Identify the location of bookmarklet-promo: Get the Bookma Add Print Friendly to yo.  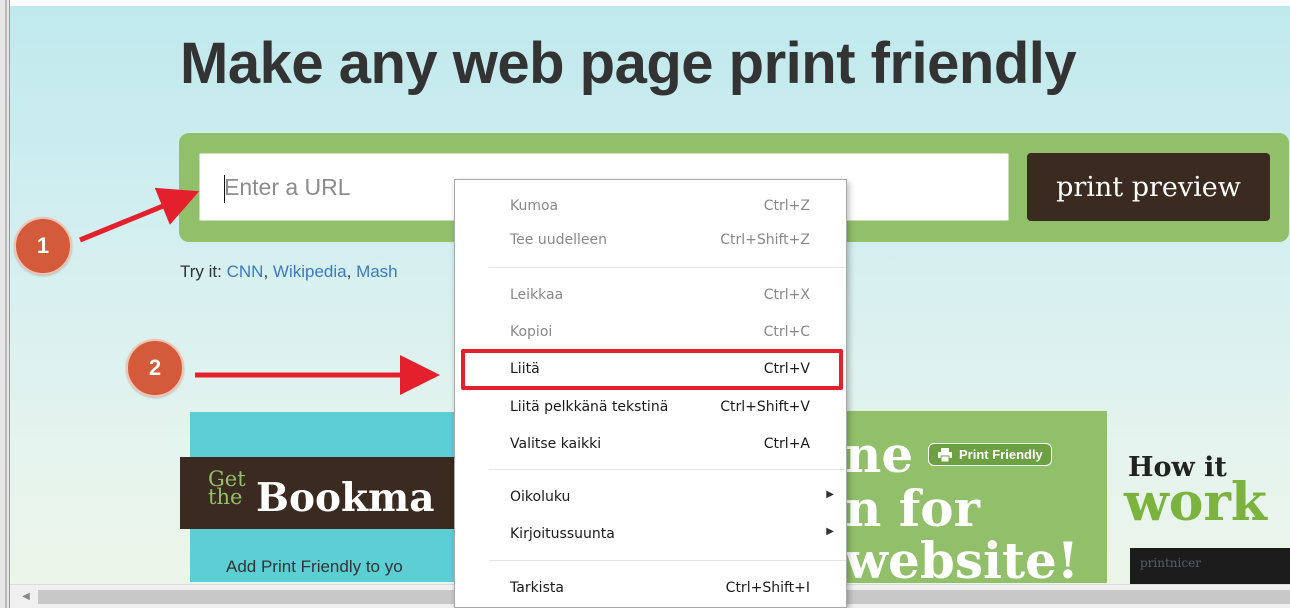
(318, 497).